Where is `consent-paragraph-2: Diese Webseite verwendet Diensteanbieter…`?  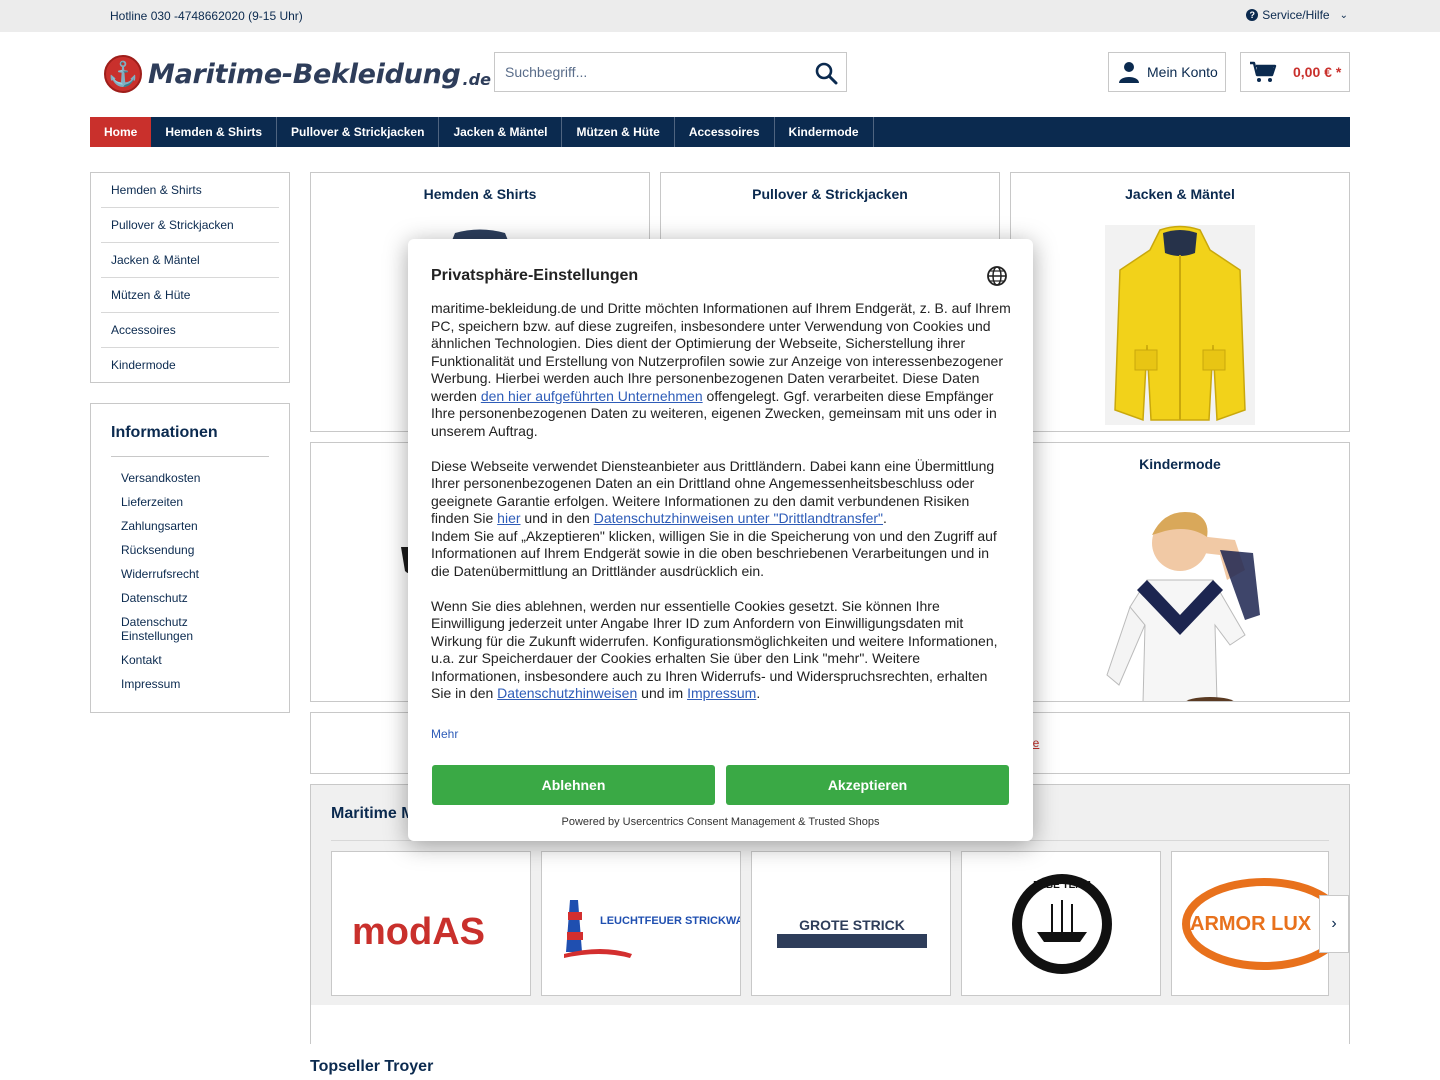
consent-paragraph-2: Diese Webseite verwendet Diensteanbieter… is located at coordinates (713, 492).